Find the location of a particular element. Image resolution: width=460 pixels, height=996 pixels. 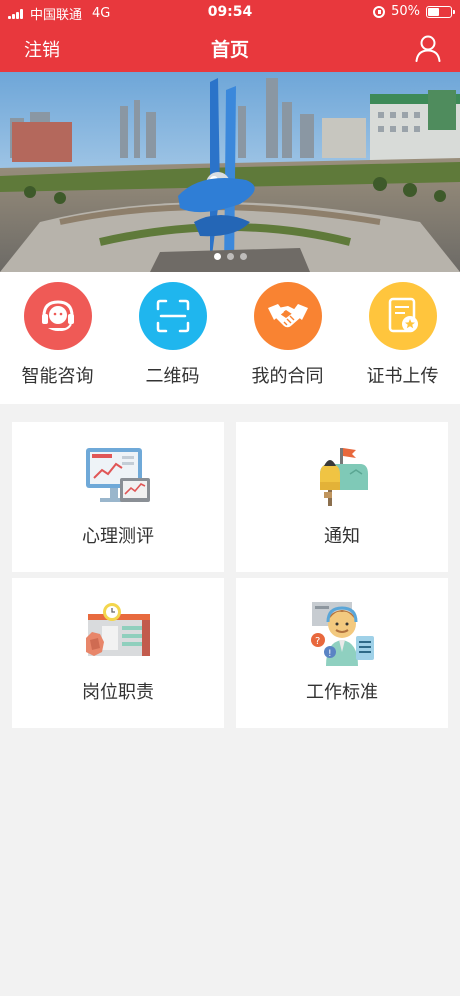

qrcode-circle is located at coordinates (172, 316).